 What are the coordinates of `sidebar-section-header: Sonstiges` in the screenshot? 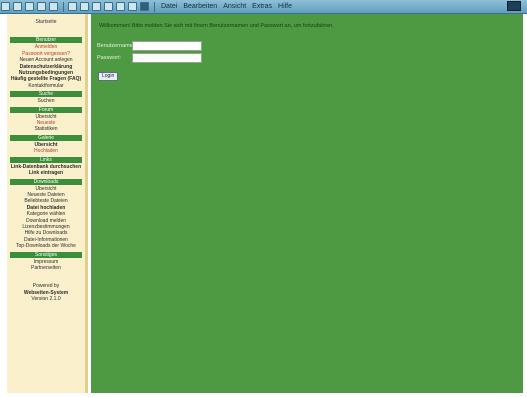 It's located at (46, 254).